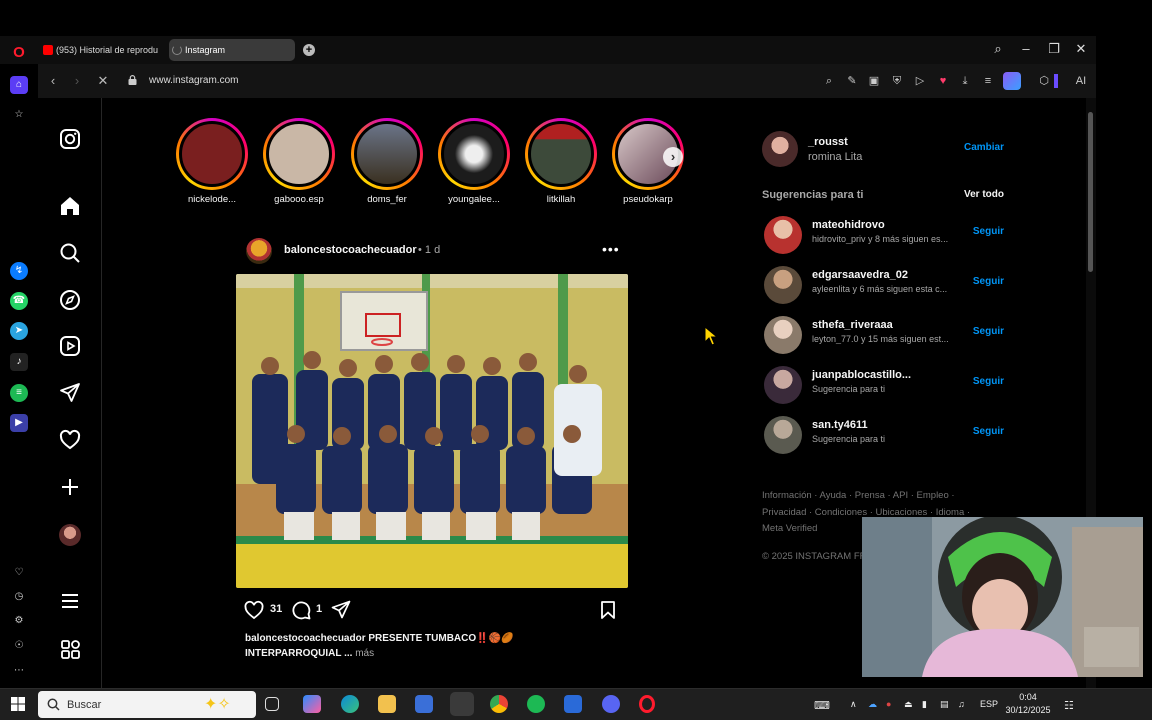 Image resolution: width=1152 pixels, height=720 pixels. Describe the element at coordinates (1044, 81) in the screenshot. I see `cube-icon: ⬡` at that location.